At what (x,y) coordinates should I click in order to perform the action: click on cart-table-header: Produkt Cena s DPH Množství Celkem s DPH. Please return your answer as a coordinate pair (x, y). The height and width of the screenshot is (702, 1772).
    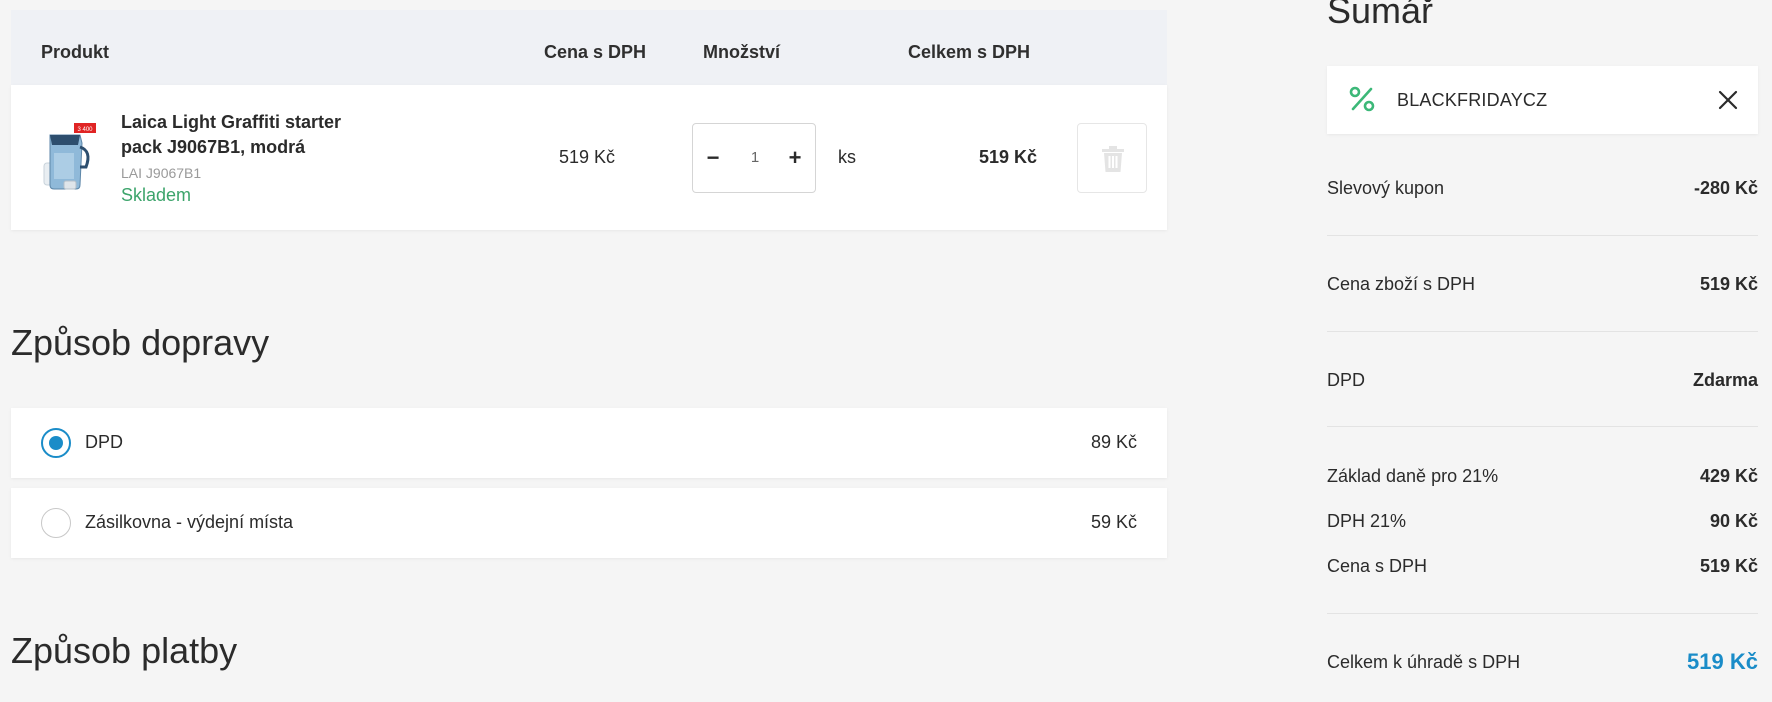
    Looking at the image, I should click on (589, 47).